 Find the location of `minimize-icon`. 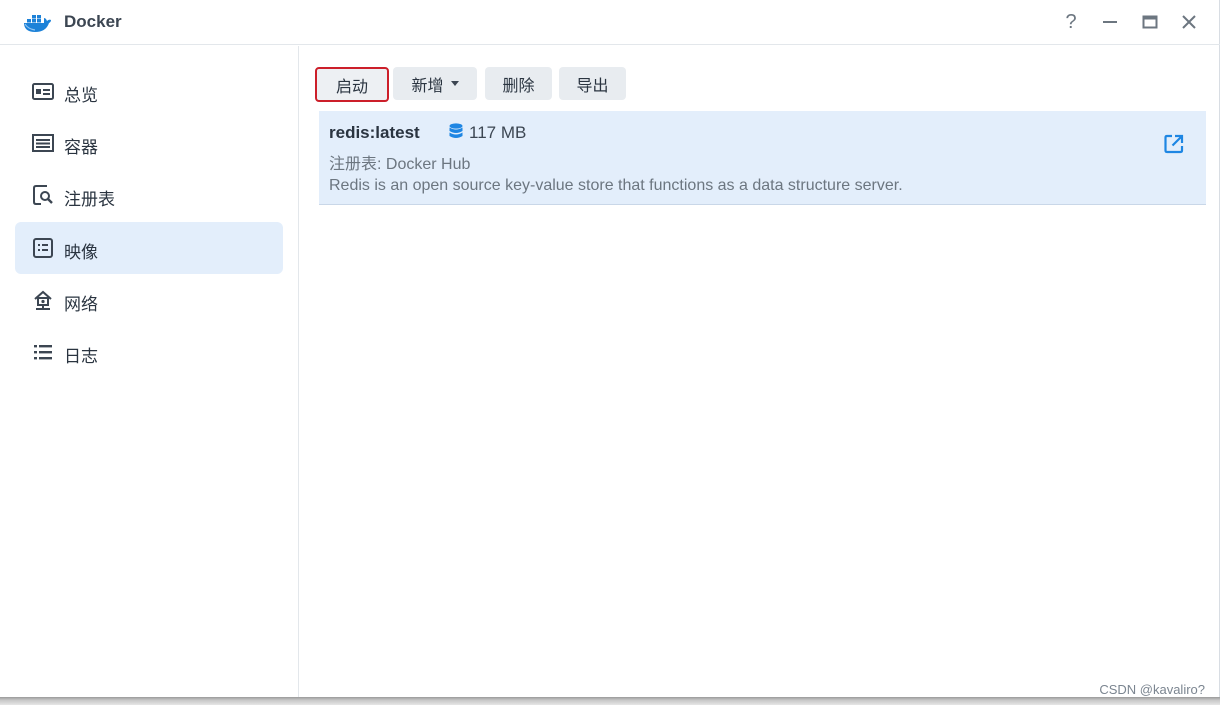

minimize-icon is located at coordinates (1110, 22).